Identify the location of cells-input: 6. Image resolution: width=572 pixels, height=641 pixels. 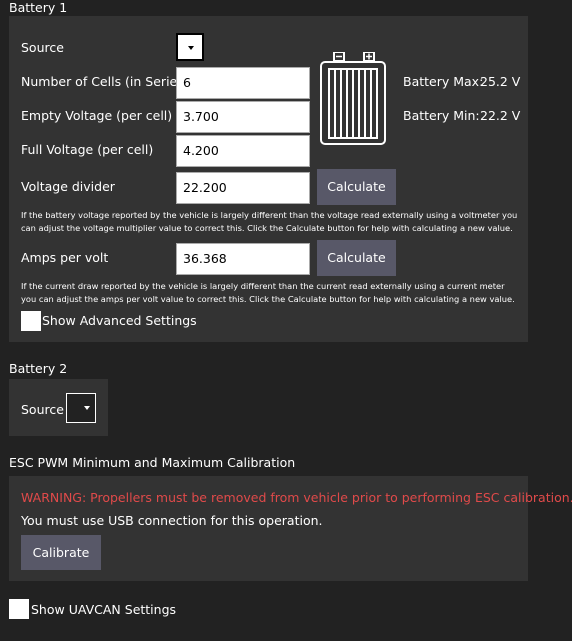
(243, 83).